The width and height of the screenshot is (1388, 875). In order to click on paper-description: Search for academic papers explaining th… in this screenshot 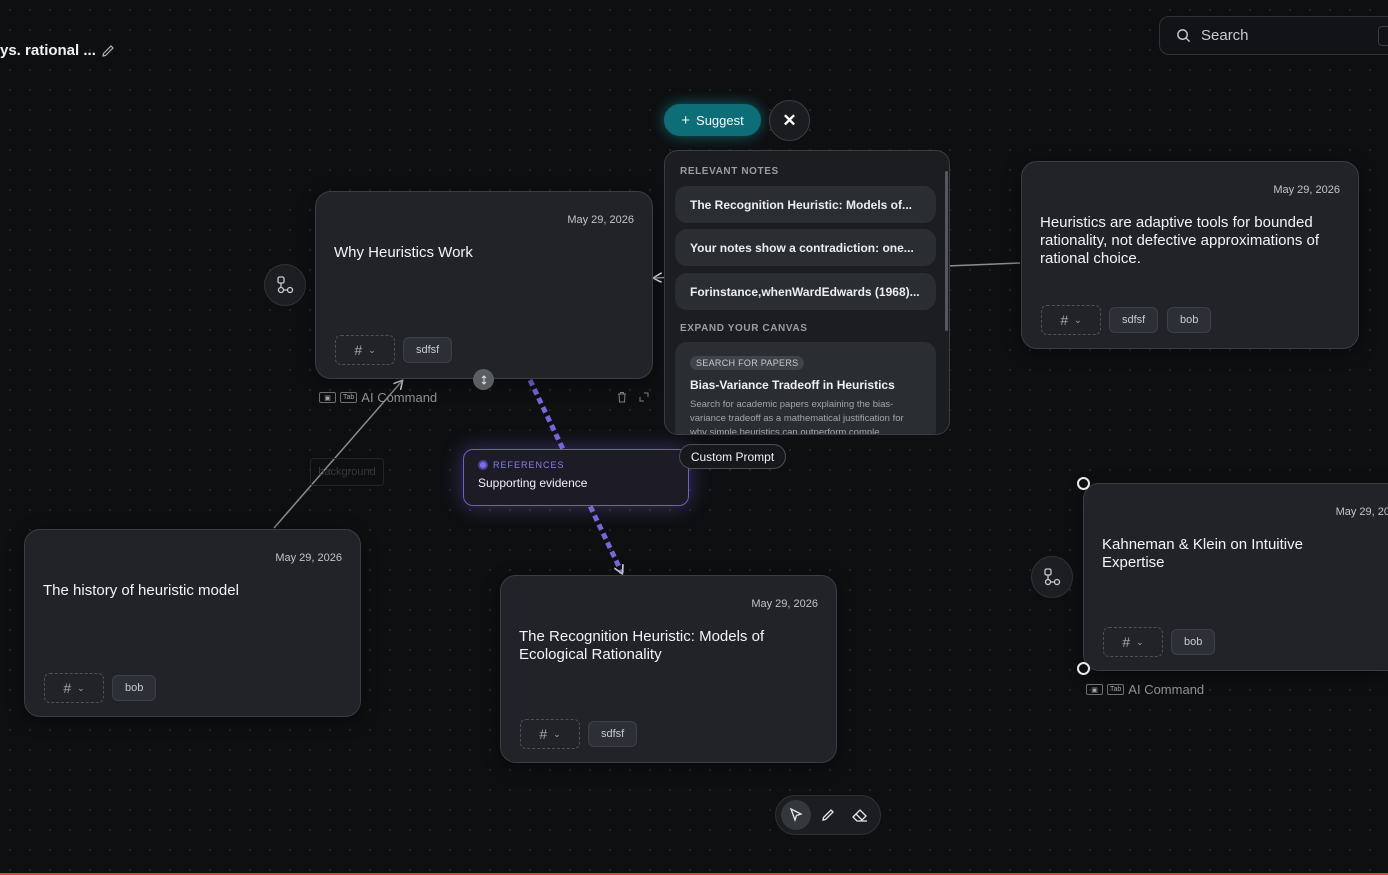, I will do `click(797, 417)`.